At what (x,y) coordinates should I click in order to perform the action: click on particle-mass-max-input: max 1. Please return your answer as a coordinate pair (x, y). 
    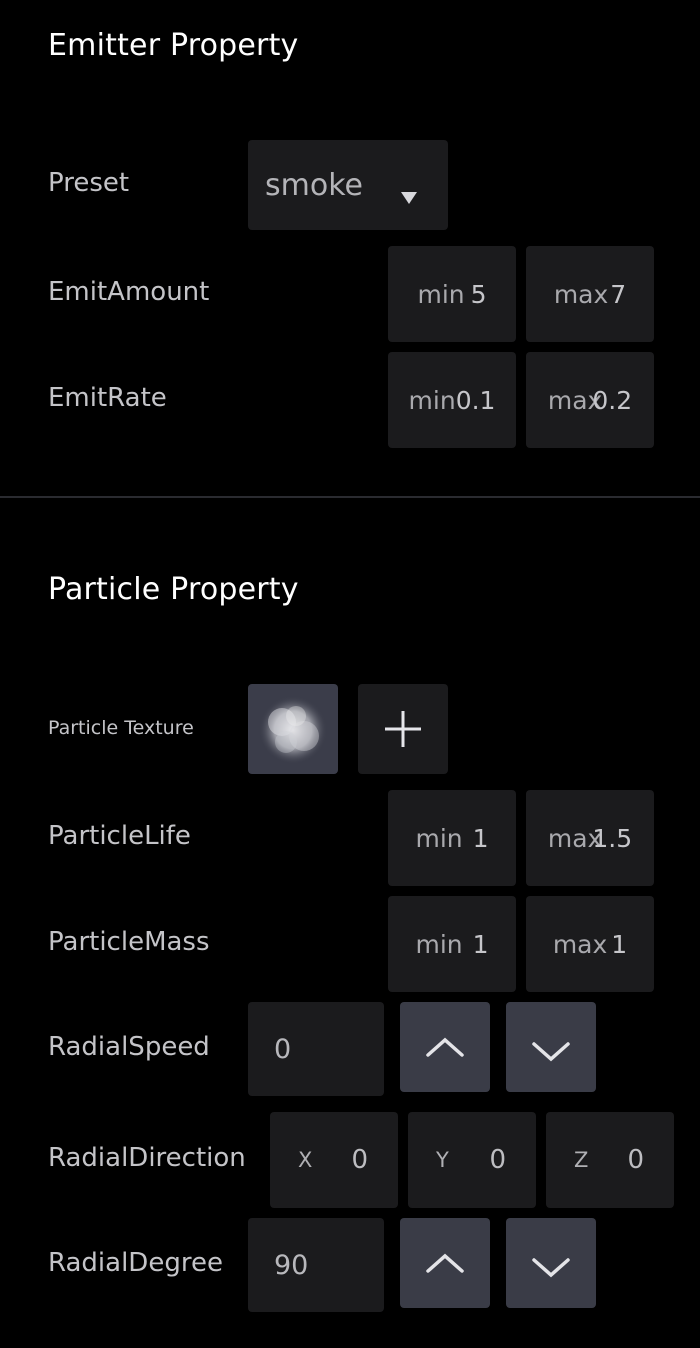
    Looking at the image, I should click on (590, 944).